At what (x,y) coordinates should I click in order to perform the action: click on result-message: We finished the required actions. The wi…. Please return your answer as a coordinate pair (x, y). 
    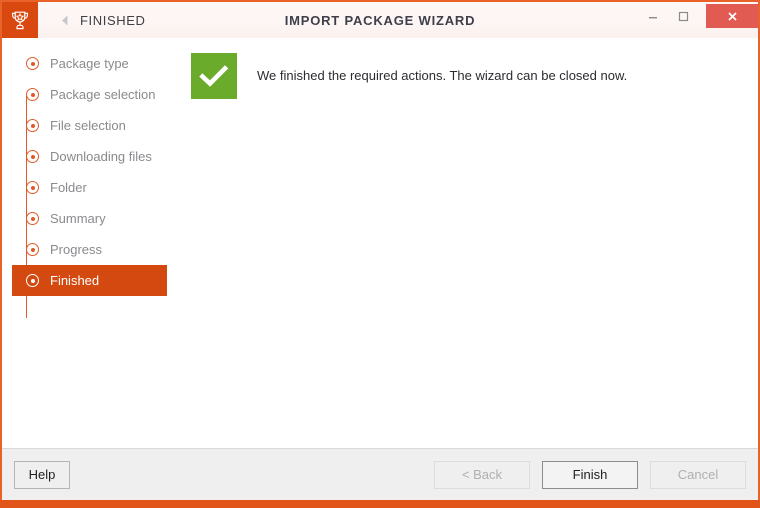
    Looking at the image, I should click on (442, 75).